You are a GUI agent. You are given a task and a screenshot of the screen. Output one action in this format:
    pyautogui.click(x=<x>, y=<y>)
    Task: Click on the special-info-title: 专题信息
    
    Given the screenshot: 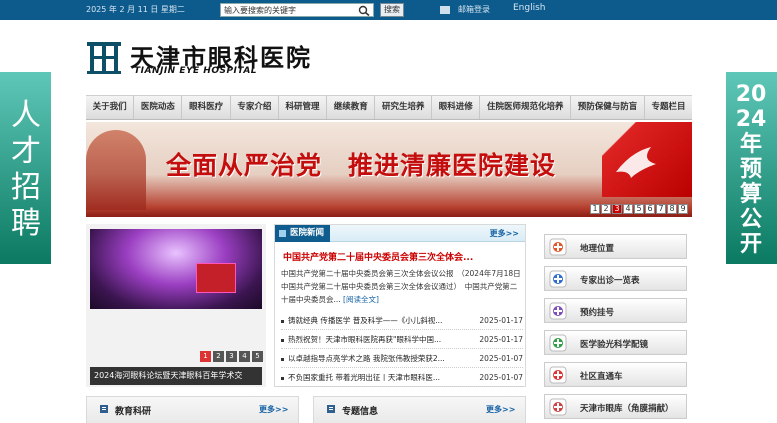 What is the action you would take?
    pyautogui.click(x=360, y=412)
    